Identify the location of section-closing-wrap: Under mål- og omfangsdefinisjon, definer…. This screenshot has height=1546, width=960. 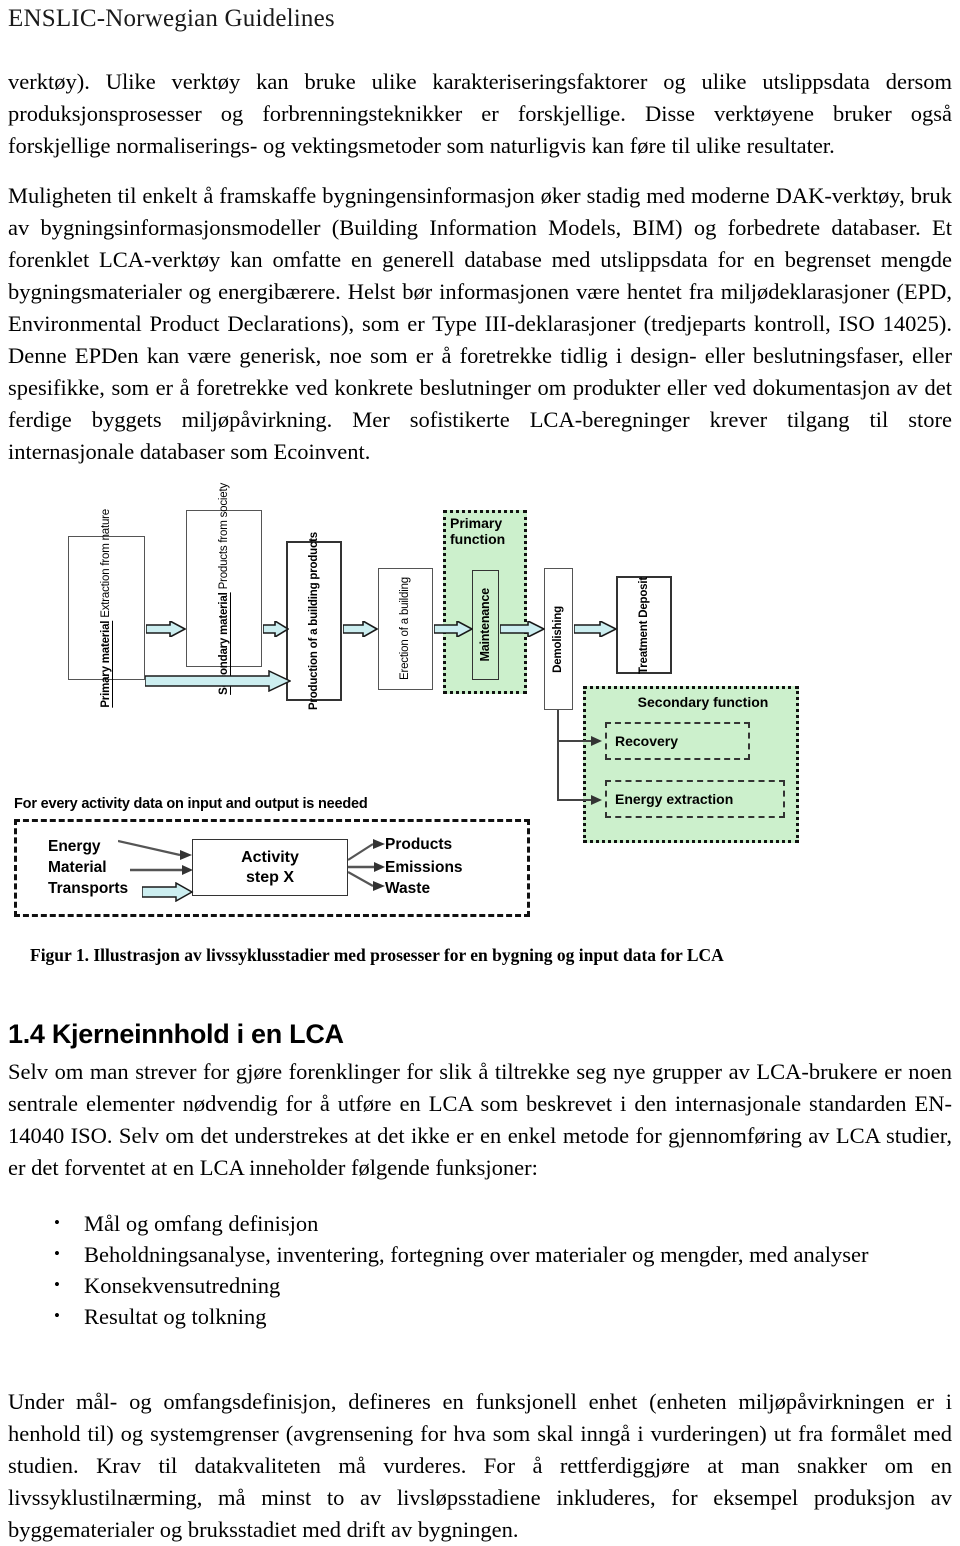
(480, 1466).